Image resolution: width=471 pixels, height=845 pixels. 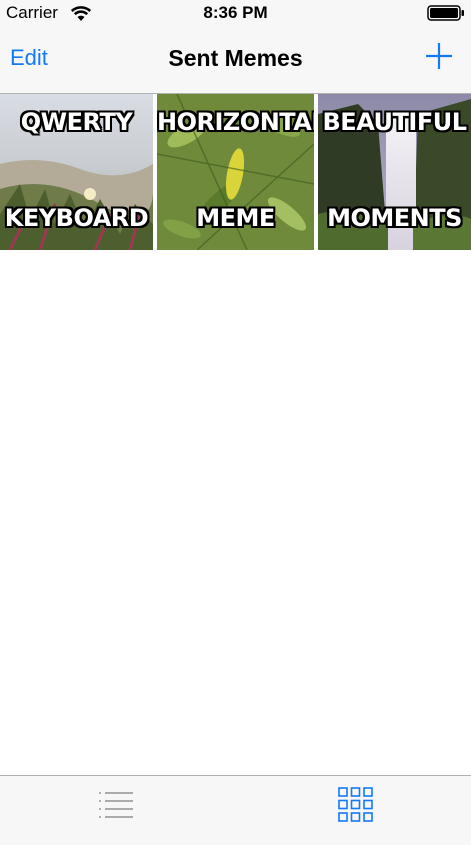 I want to click on battery-icon, so click(x=445, y=13).